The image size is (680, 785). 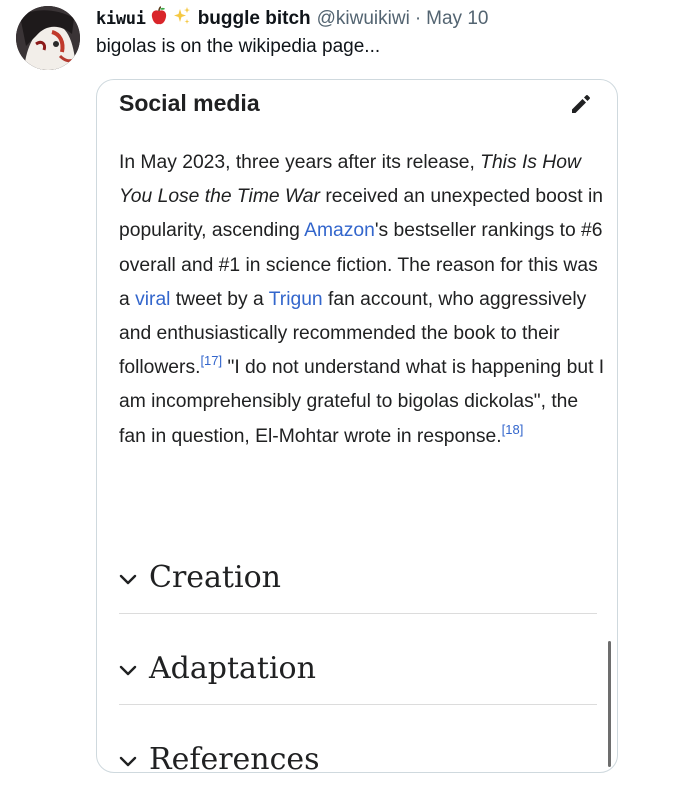 I want to click on username: @kiwuikiwi, so click(x=363, y=19).